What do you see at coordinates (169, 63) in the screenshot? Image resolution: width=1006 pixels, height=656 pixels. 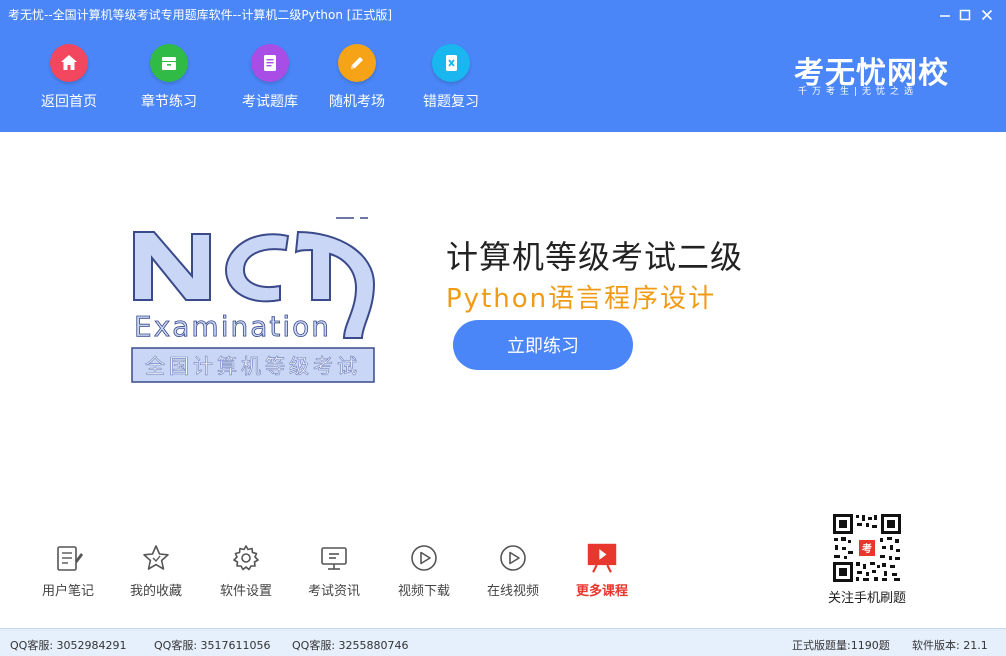 I see `folder-icon` at bounding box center [169, 63].